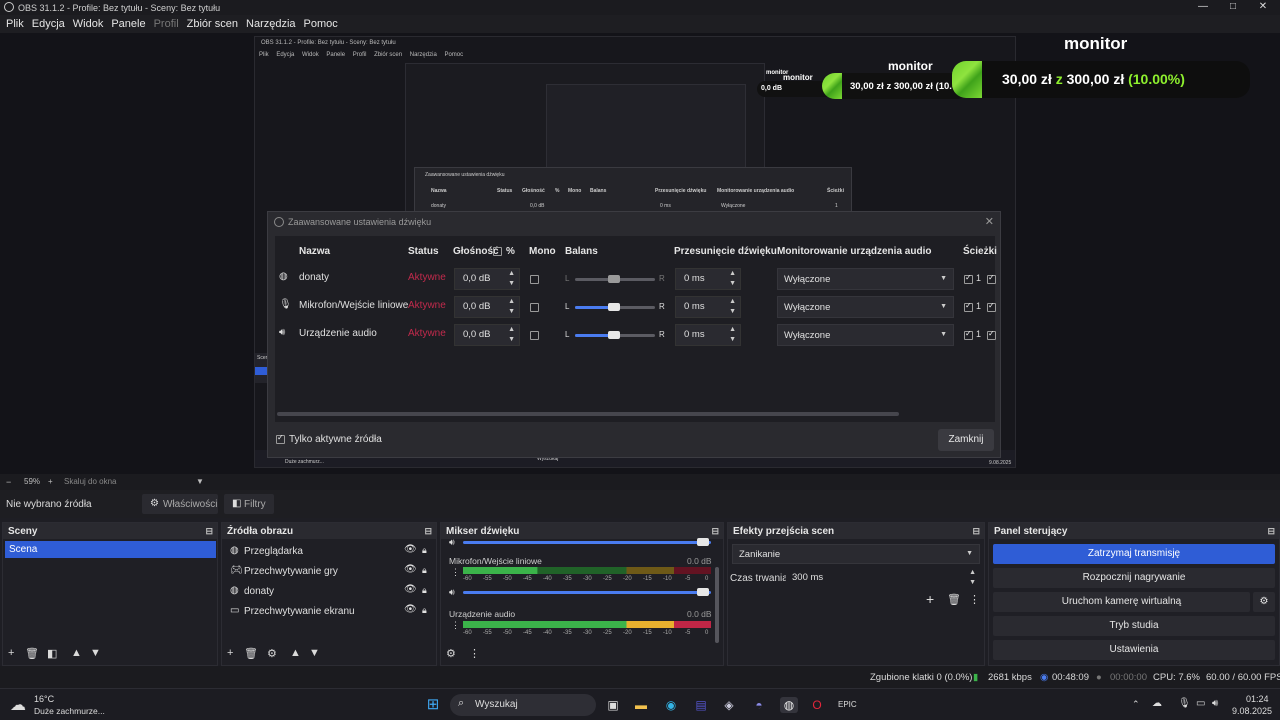 This screenshot has height=720, width=1280. What do you see at coordinates (1134, 578) in the screenshot?
I see `start-recording-button: Rozpocznij nagrywanie` at bounding box center [1134, 578].